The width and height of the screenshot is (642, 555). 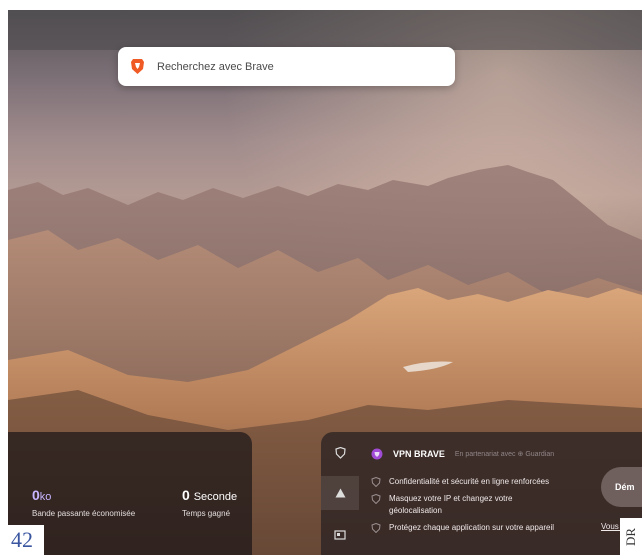 What do you see at coordinates (42, 495) in the screenshot?
I see `bandwidth-saved-value: 0ko` at bounding box center [42, 495].